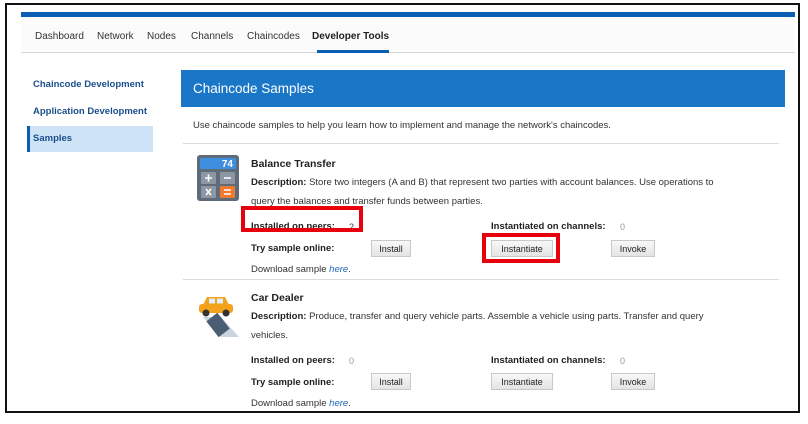 This screenshot has height=424, width=808. What do you see at coordinates (90, 112) in the screenshot?
I see `sidebar-item-application-development: Application Development` at bounding box center [90, 112].